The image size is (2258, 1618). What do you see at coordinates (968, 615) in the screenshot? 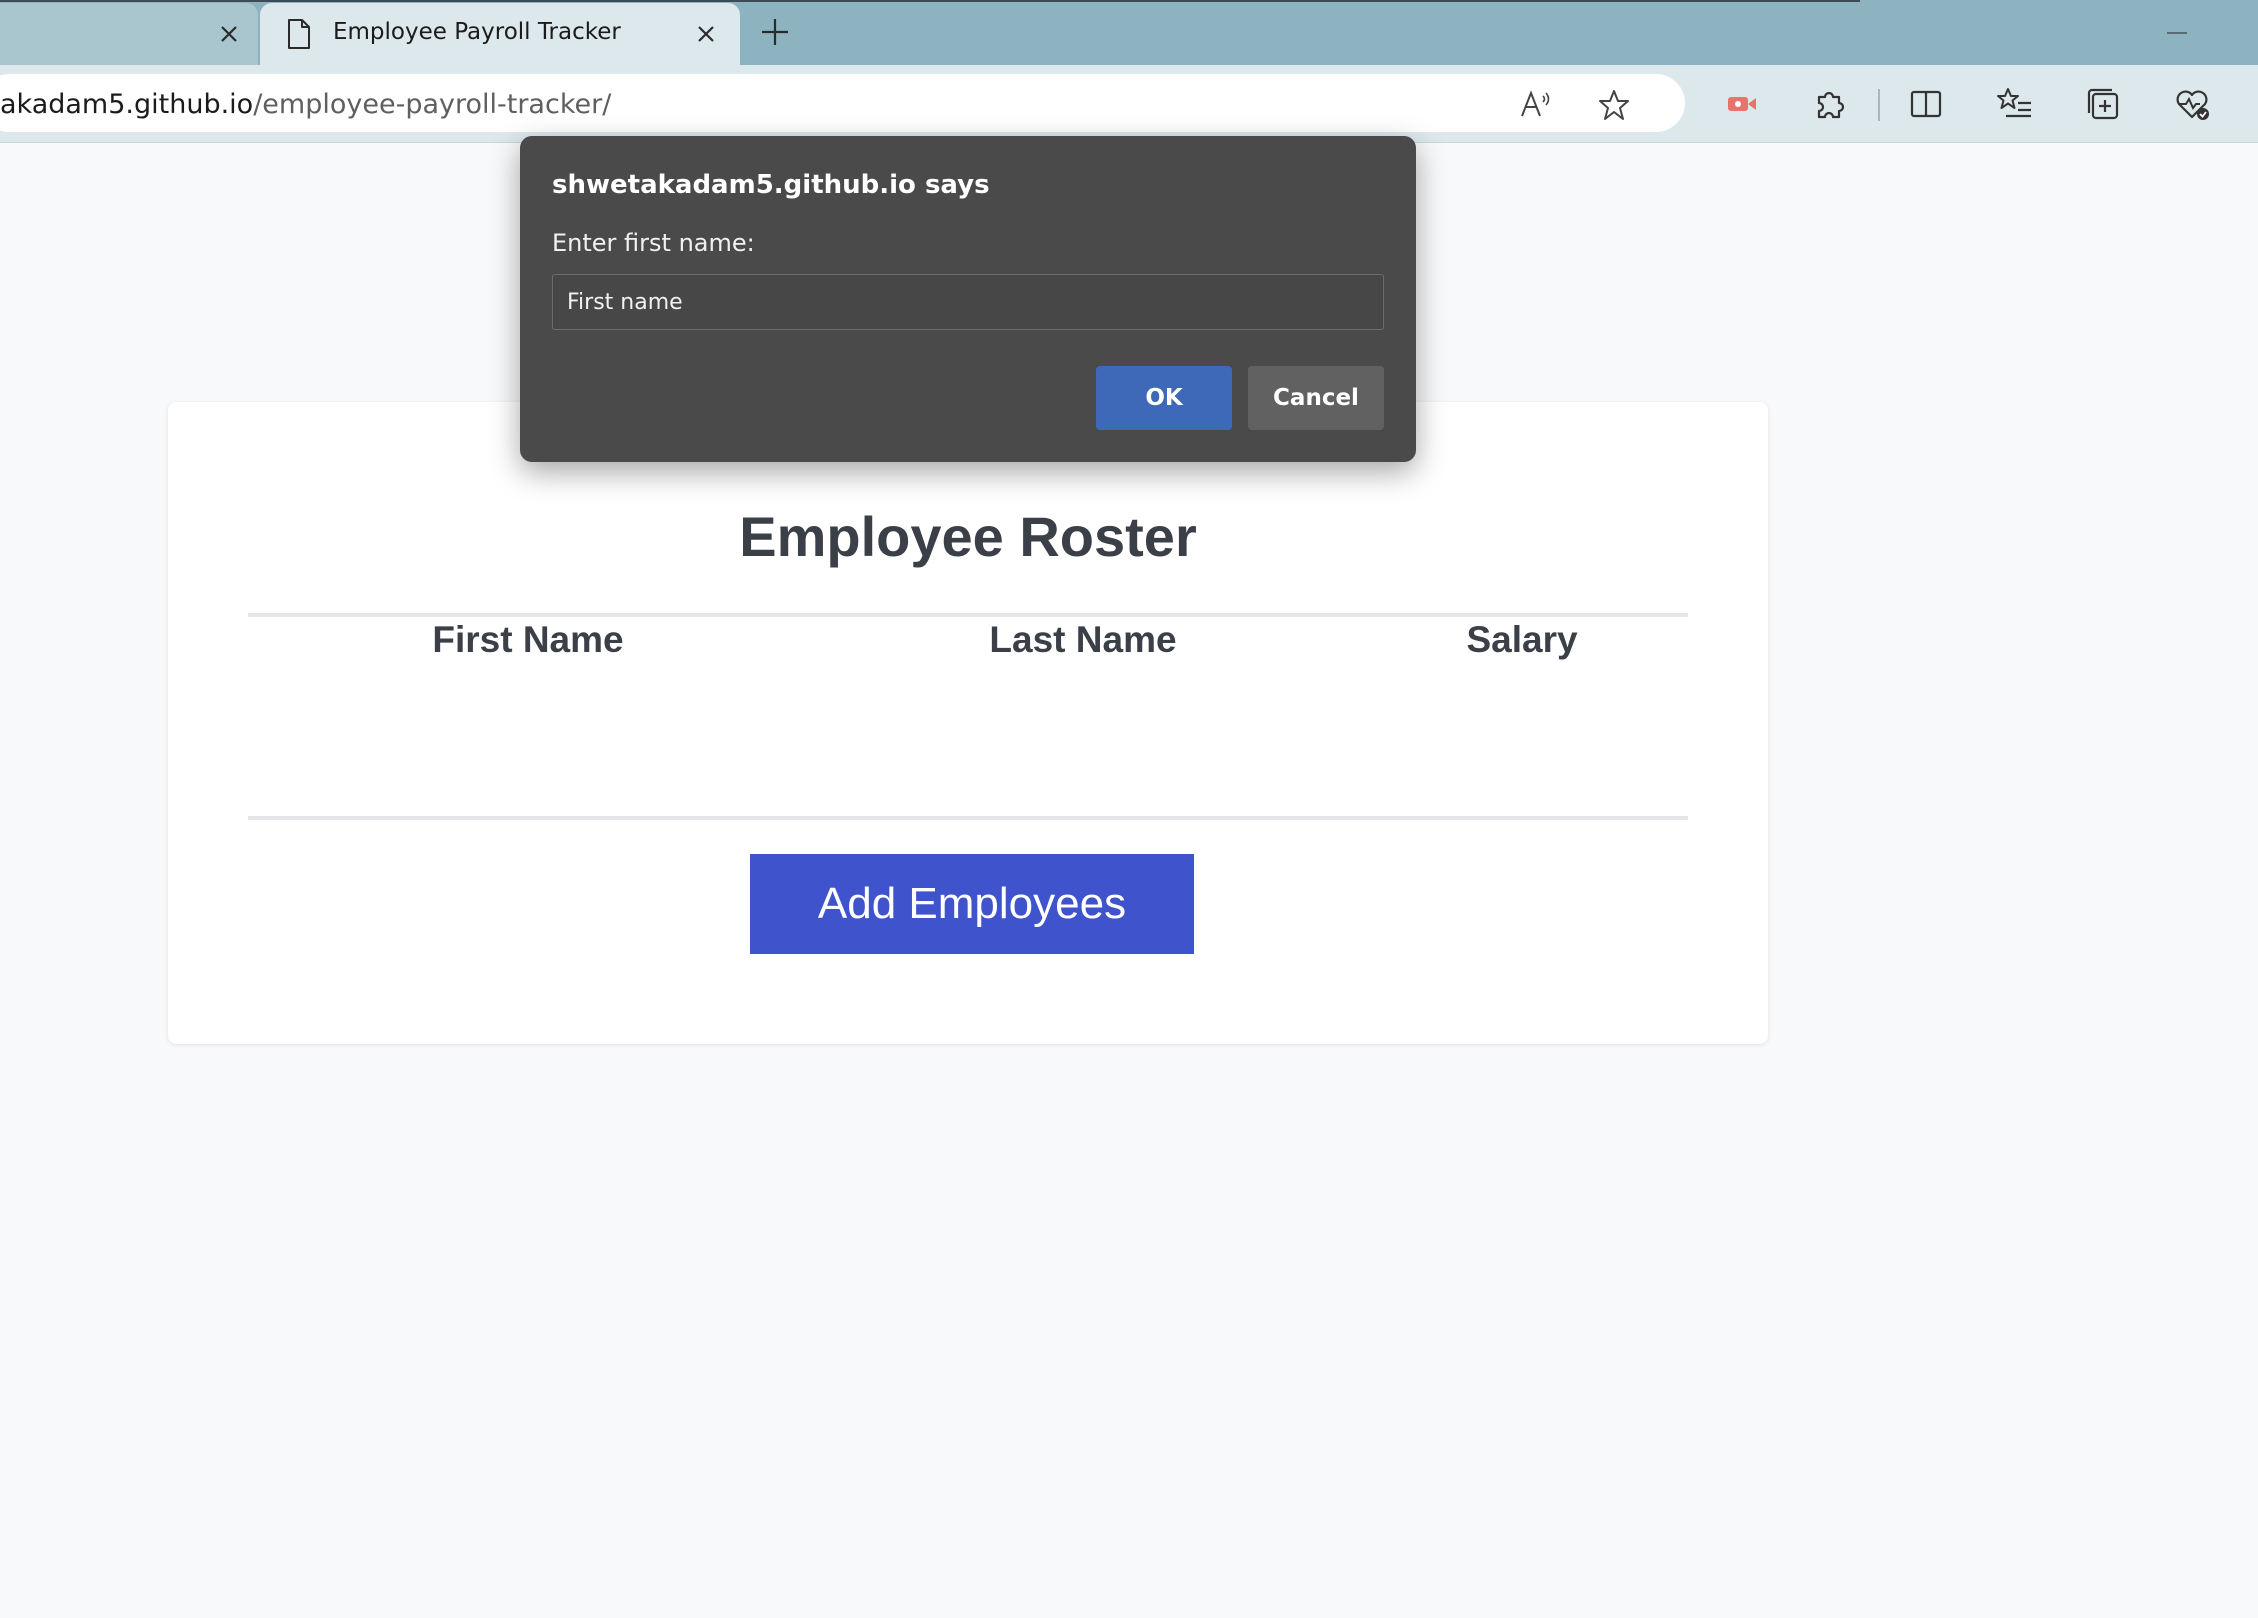
I see `table-top-divider` at bounding box center [968, 615].